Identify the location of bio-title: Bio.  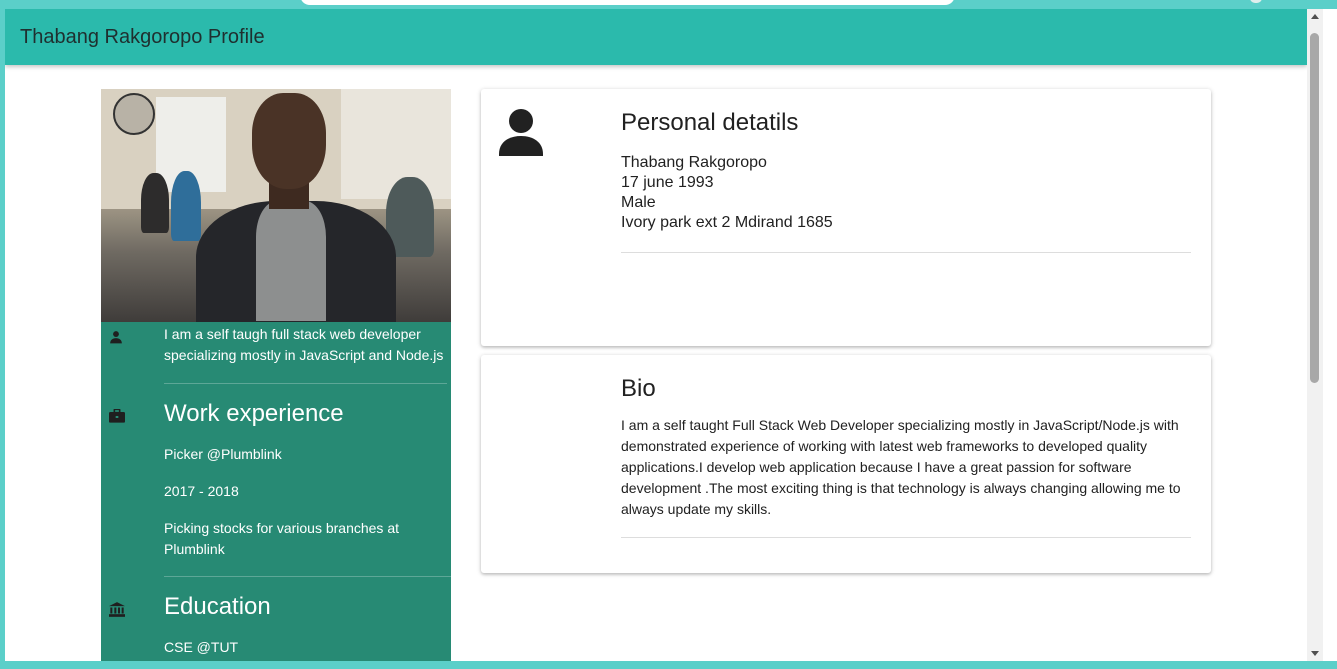
(638, 388).